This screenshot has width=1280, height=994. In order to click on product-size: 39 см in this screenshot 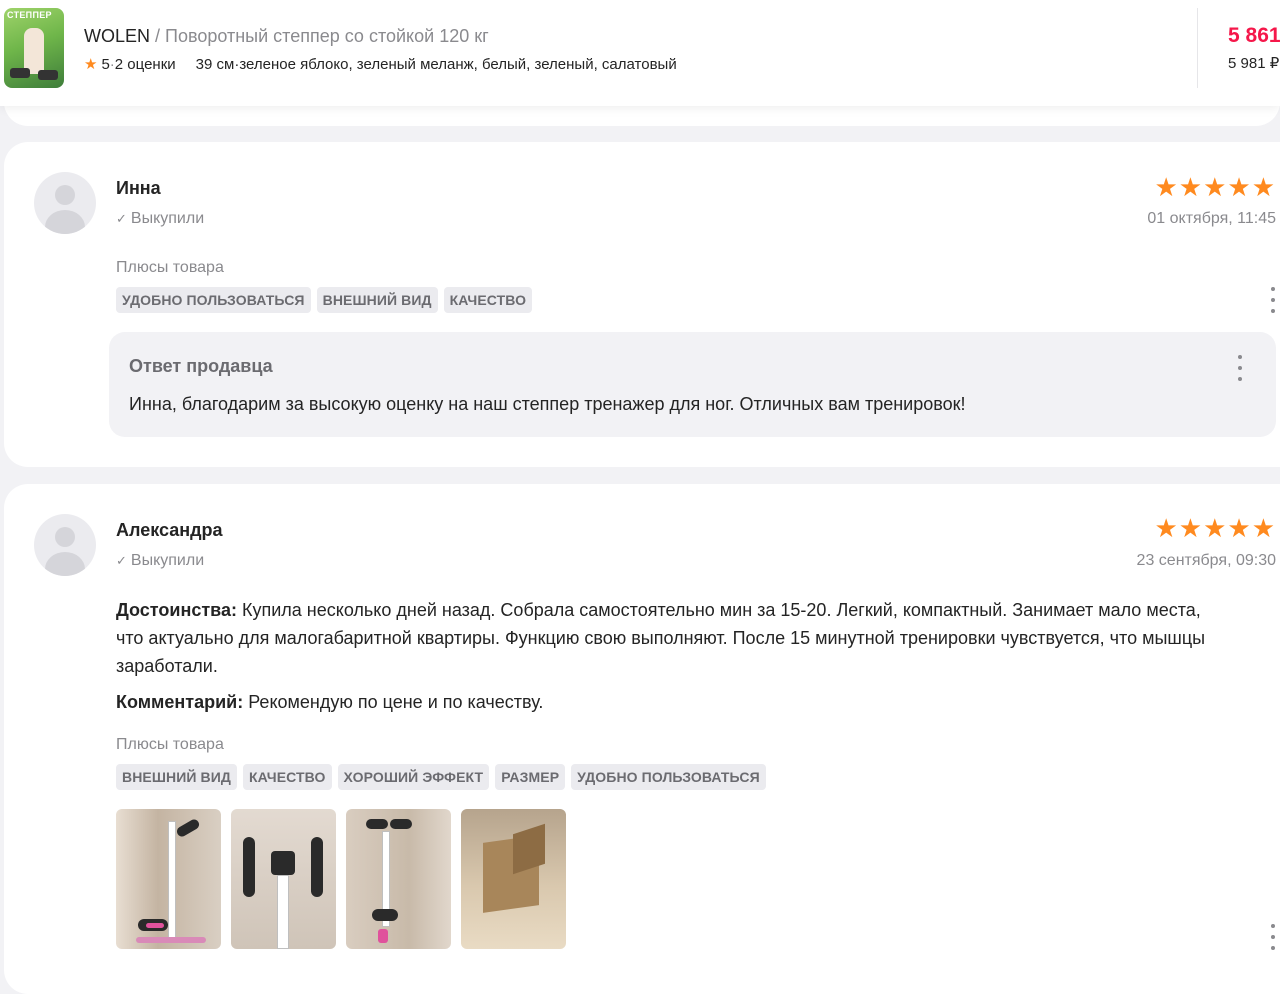, I will do `click(215, 64)`.